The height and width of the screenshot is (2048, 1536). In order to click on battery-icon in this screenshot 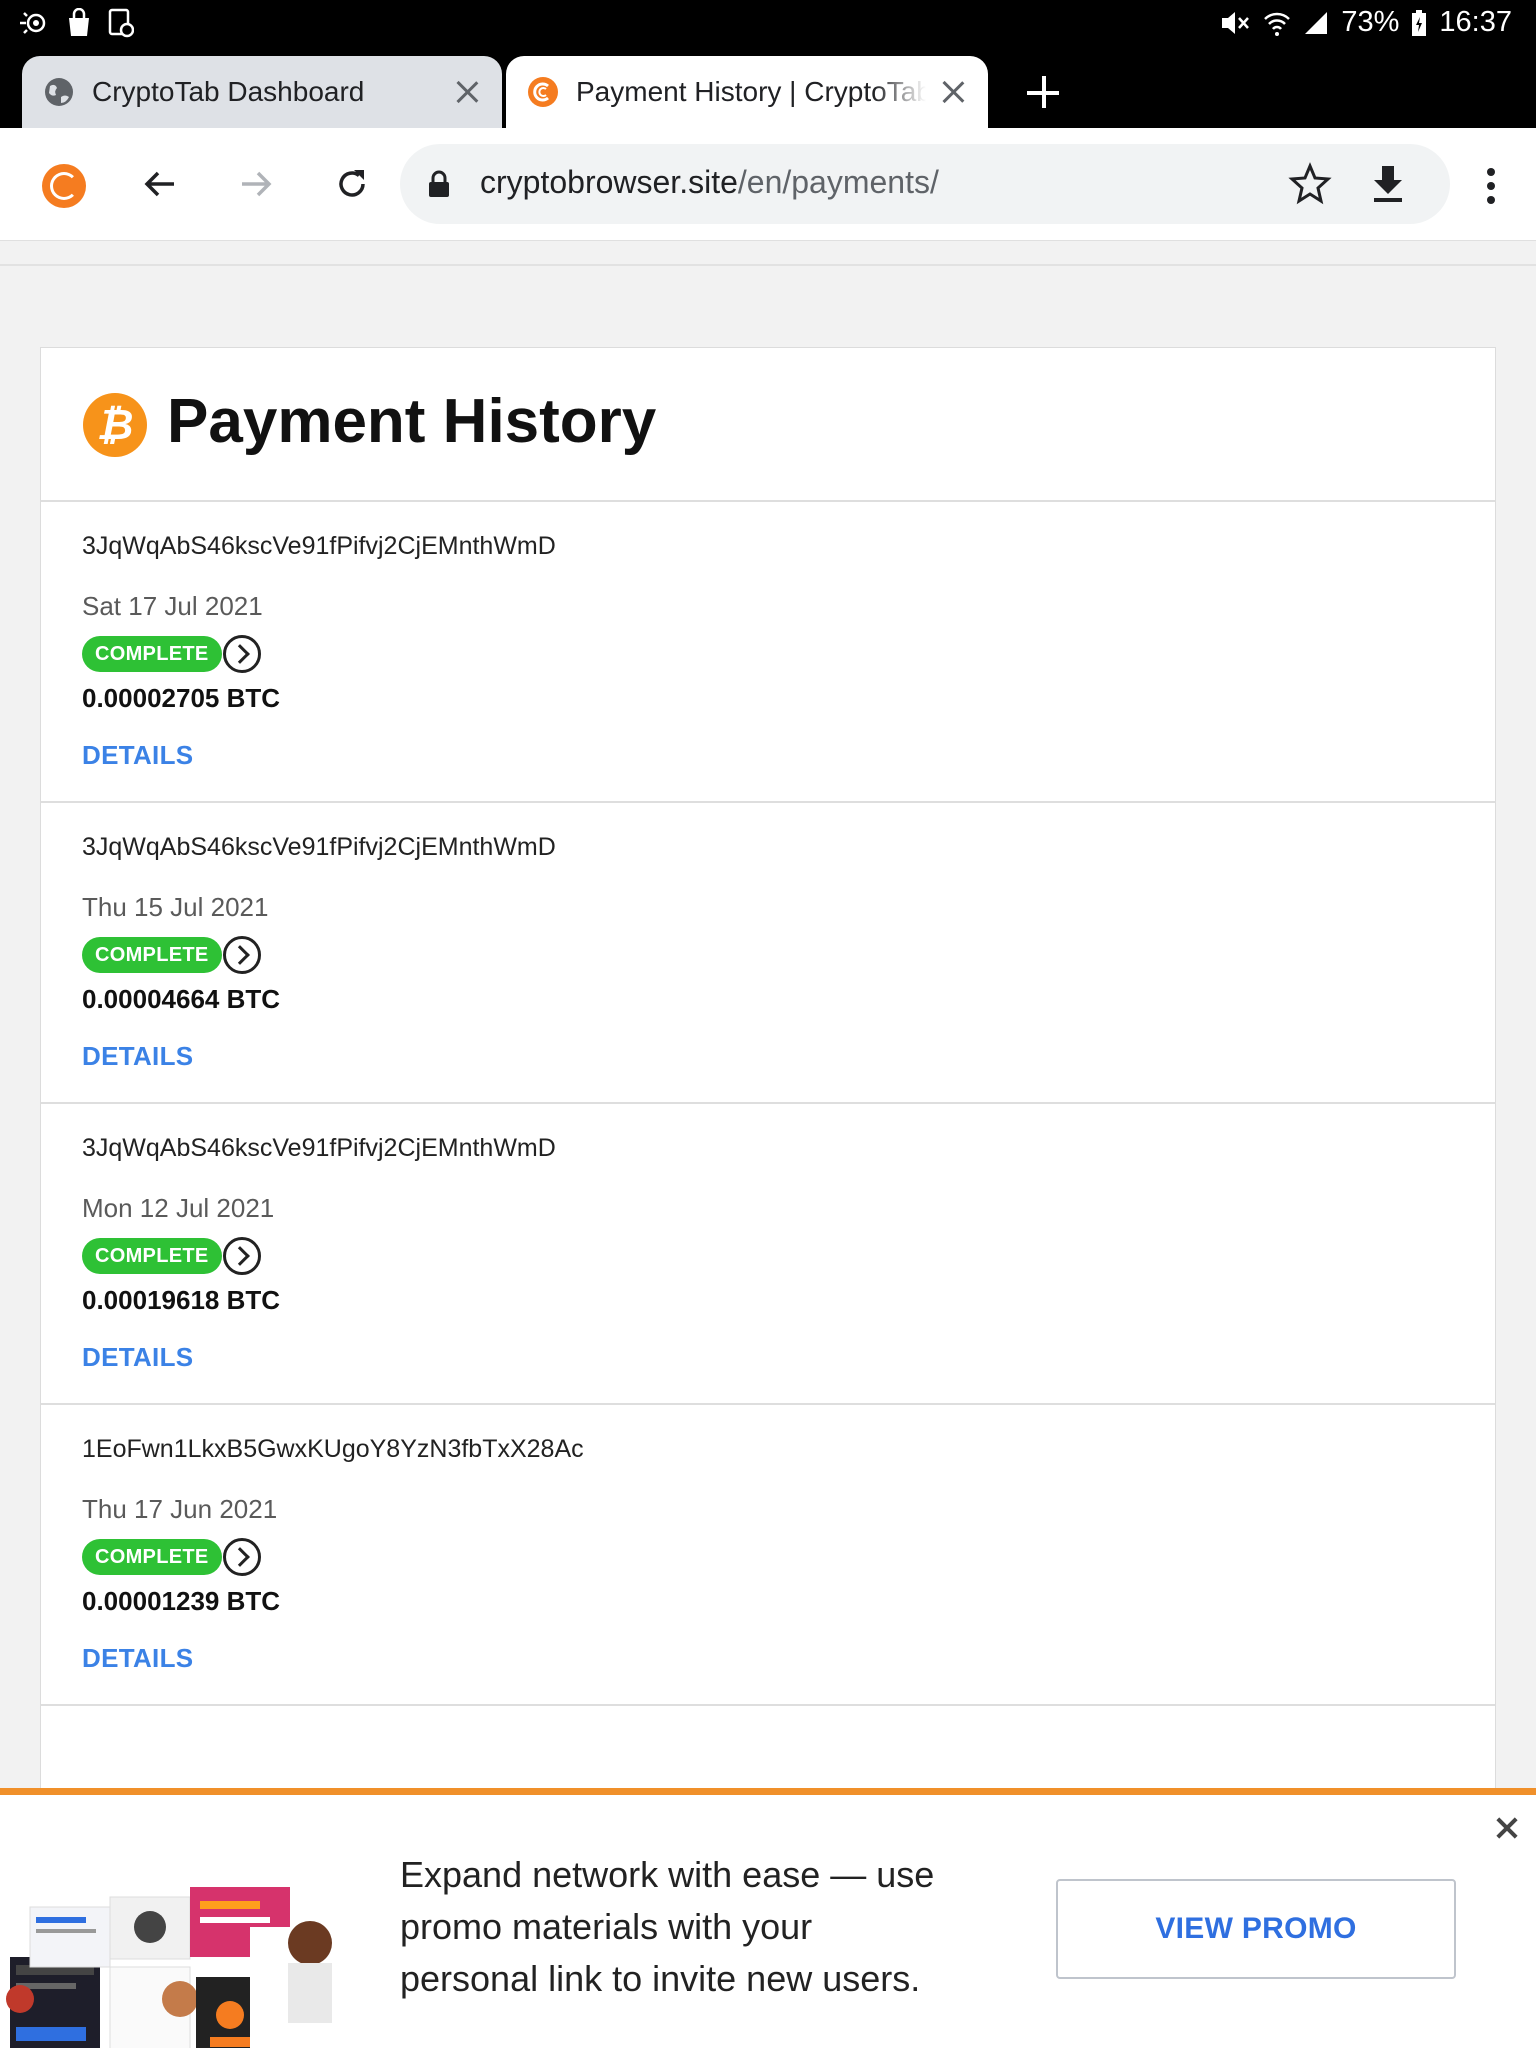, I will do `click(1419, 22)`.